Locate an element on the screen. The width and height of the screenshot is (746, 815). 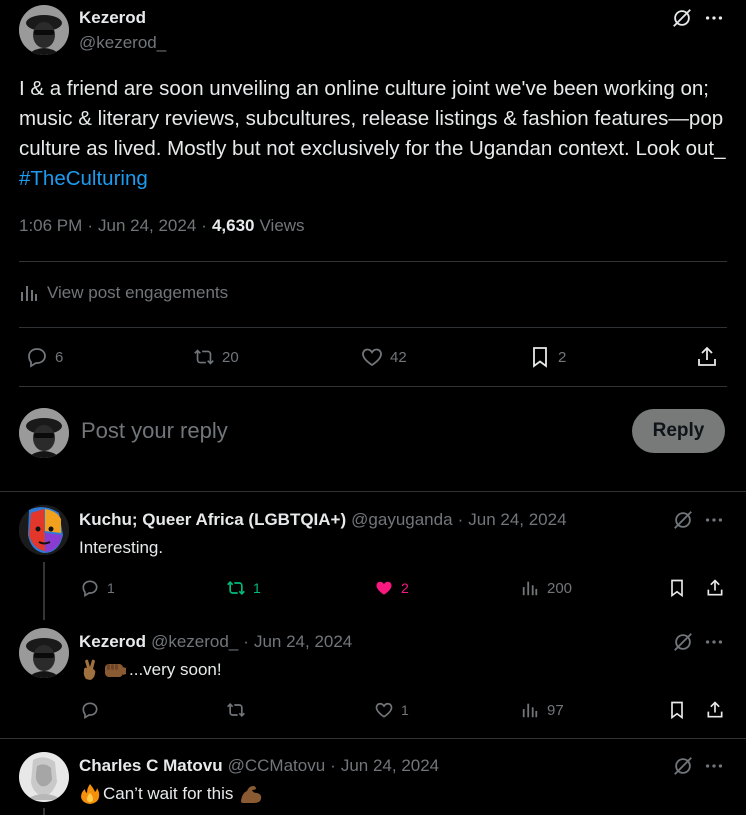
reply-text: Can’t wait for this is located at coordinates (168, 793).